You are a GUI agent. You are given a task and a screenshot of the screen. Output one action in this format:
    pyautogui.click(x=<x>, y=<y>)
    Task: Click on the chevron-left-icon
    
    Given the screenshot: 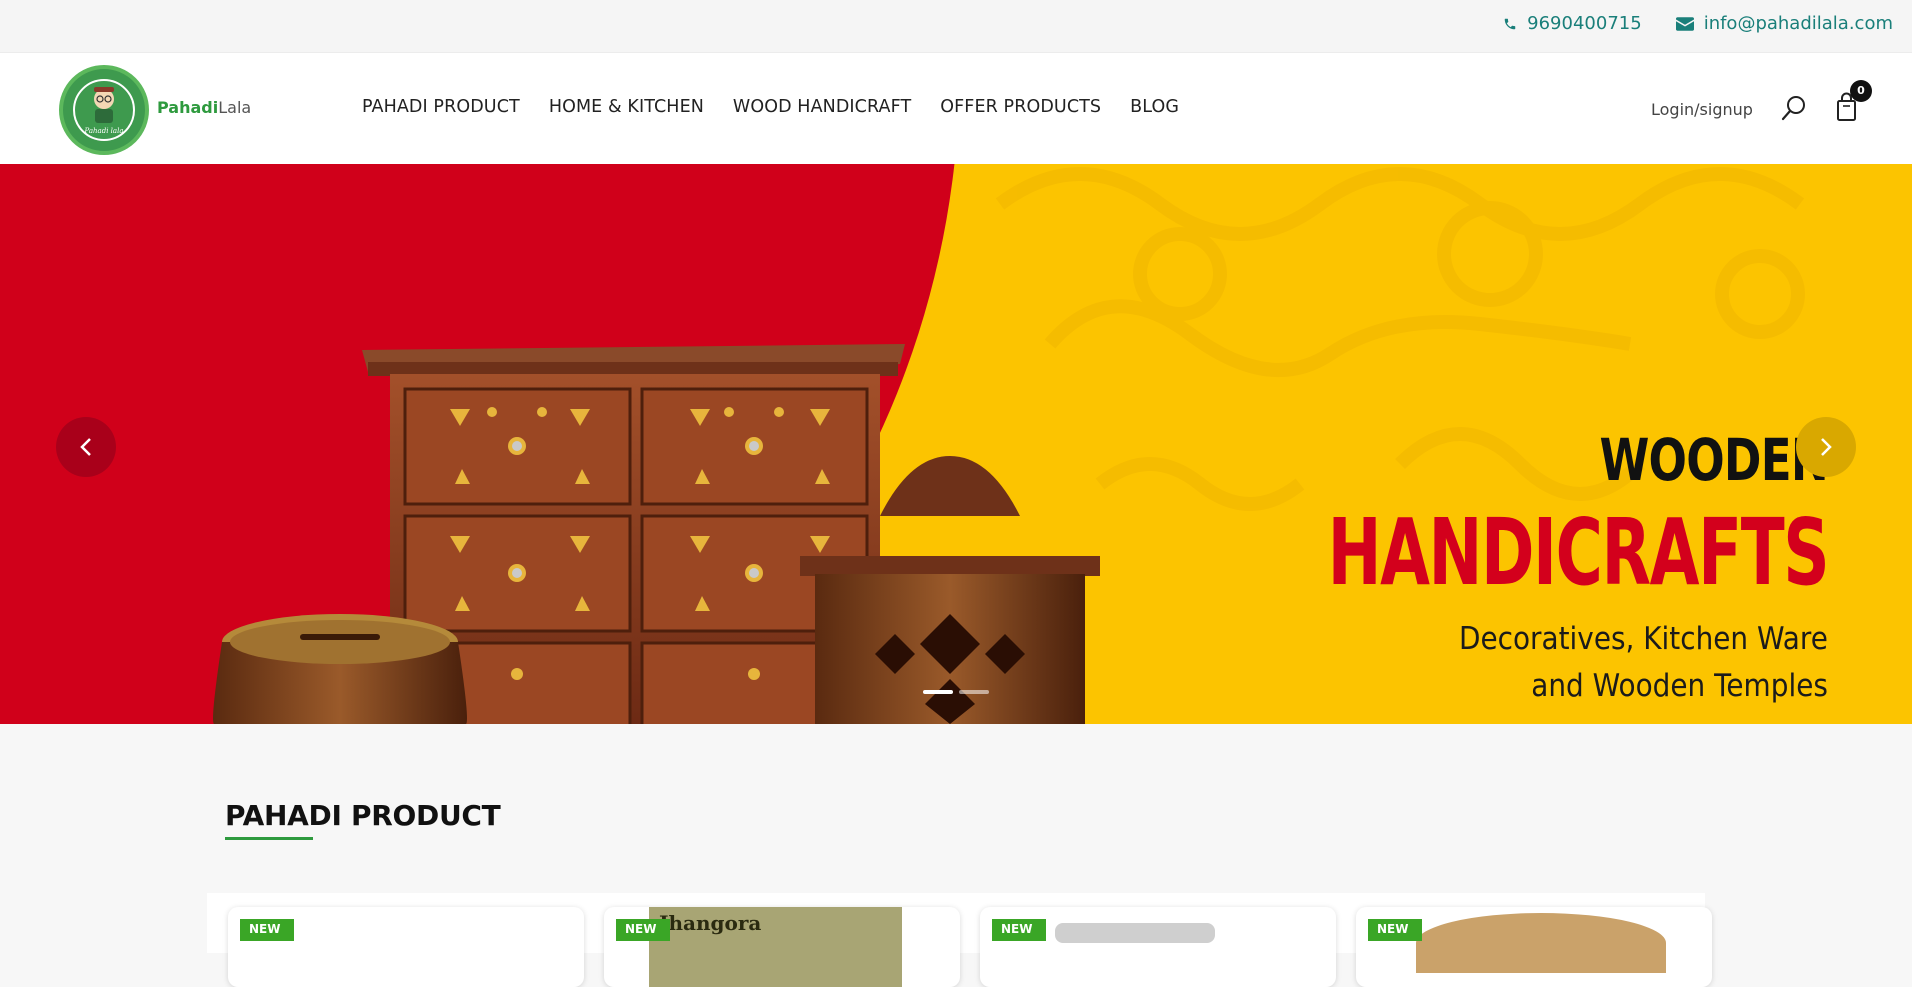 What is the action you would take?
    pyautogui.click(x=85, y=447)
    